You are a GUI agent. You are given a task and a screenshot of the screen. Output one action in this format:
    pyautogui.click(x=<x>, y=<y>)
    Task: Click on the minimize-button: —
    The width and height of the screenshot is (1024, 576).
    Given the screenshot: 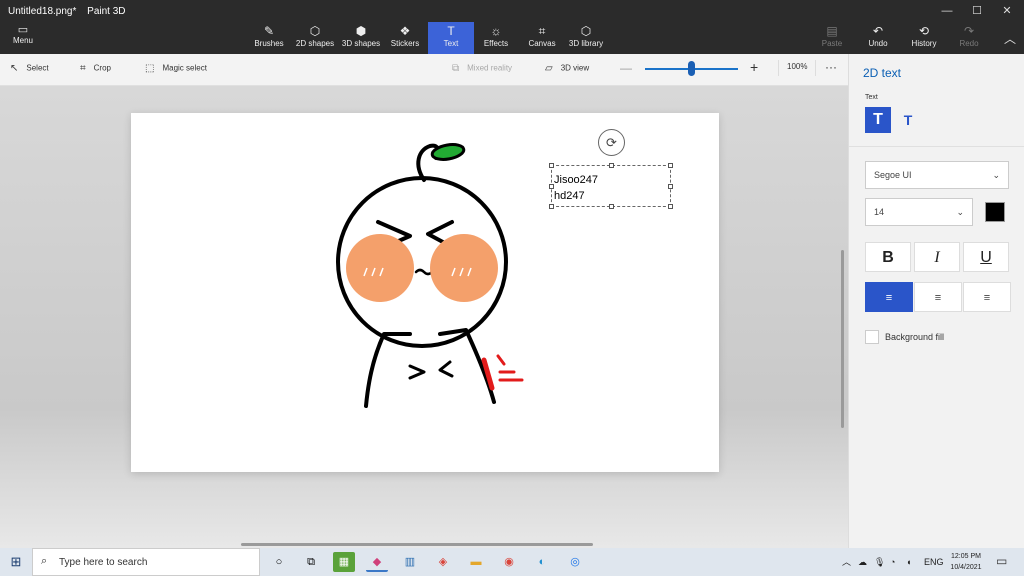 What is the action you would take?
    pyautogui.click(x=947, y=11)
    